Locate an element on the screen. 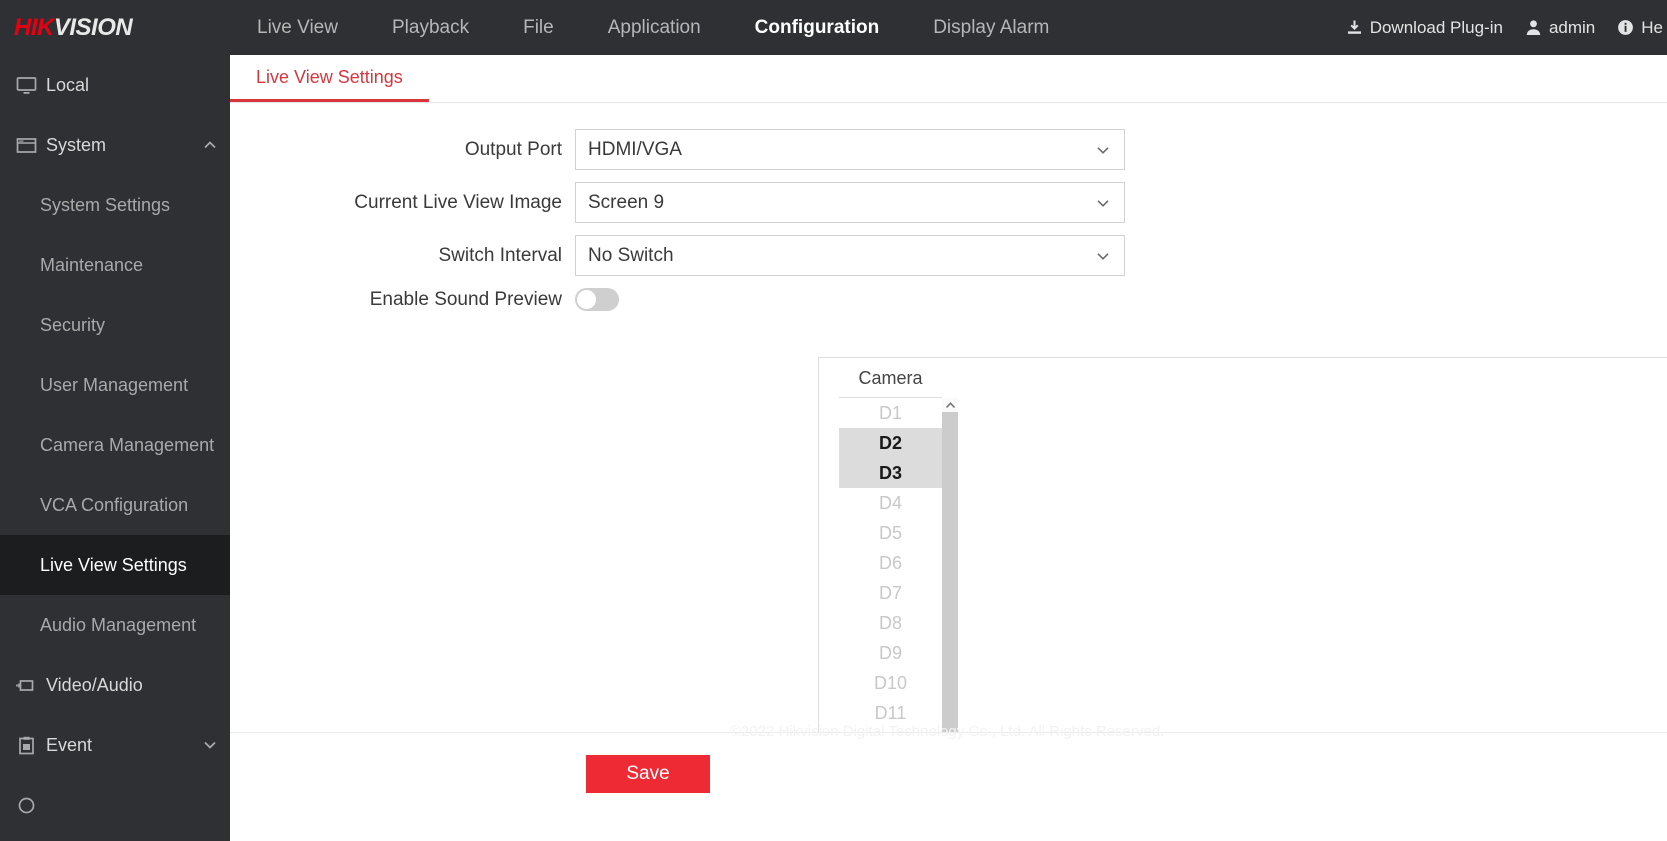 The image size is (1667, 841). sidebar-item-event: Event is located at coordinates (115, 745).